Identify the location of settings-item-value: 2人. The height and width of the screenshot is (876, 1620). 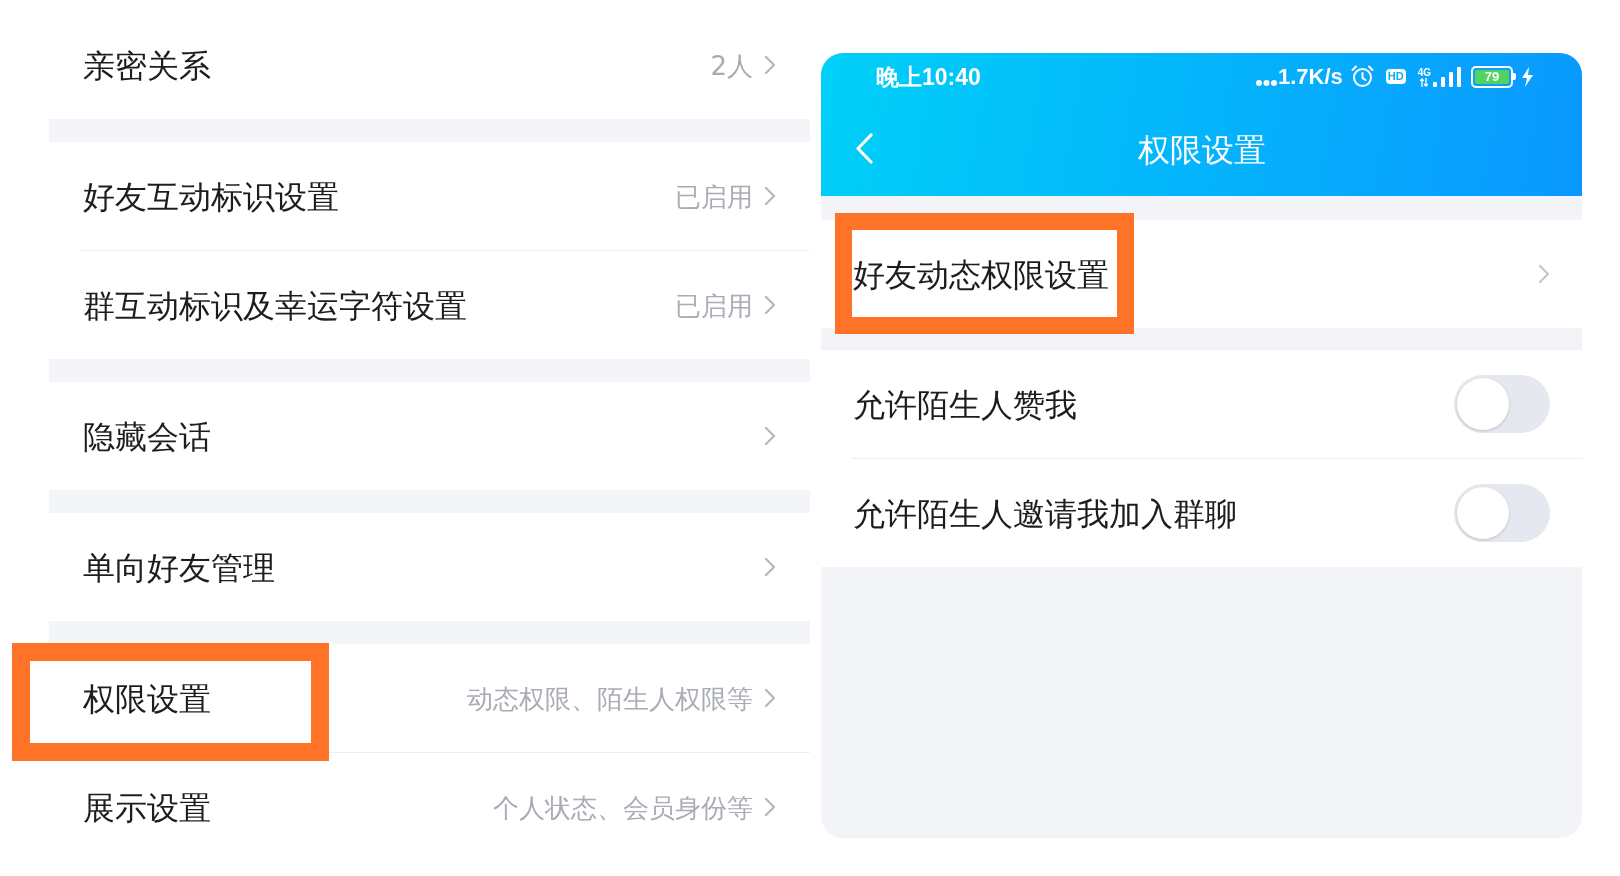
(731, 66).